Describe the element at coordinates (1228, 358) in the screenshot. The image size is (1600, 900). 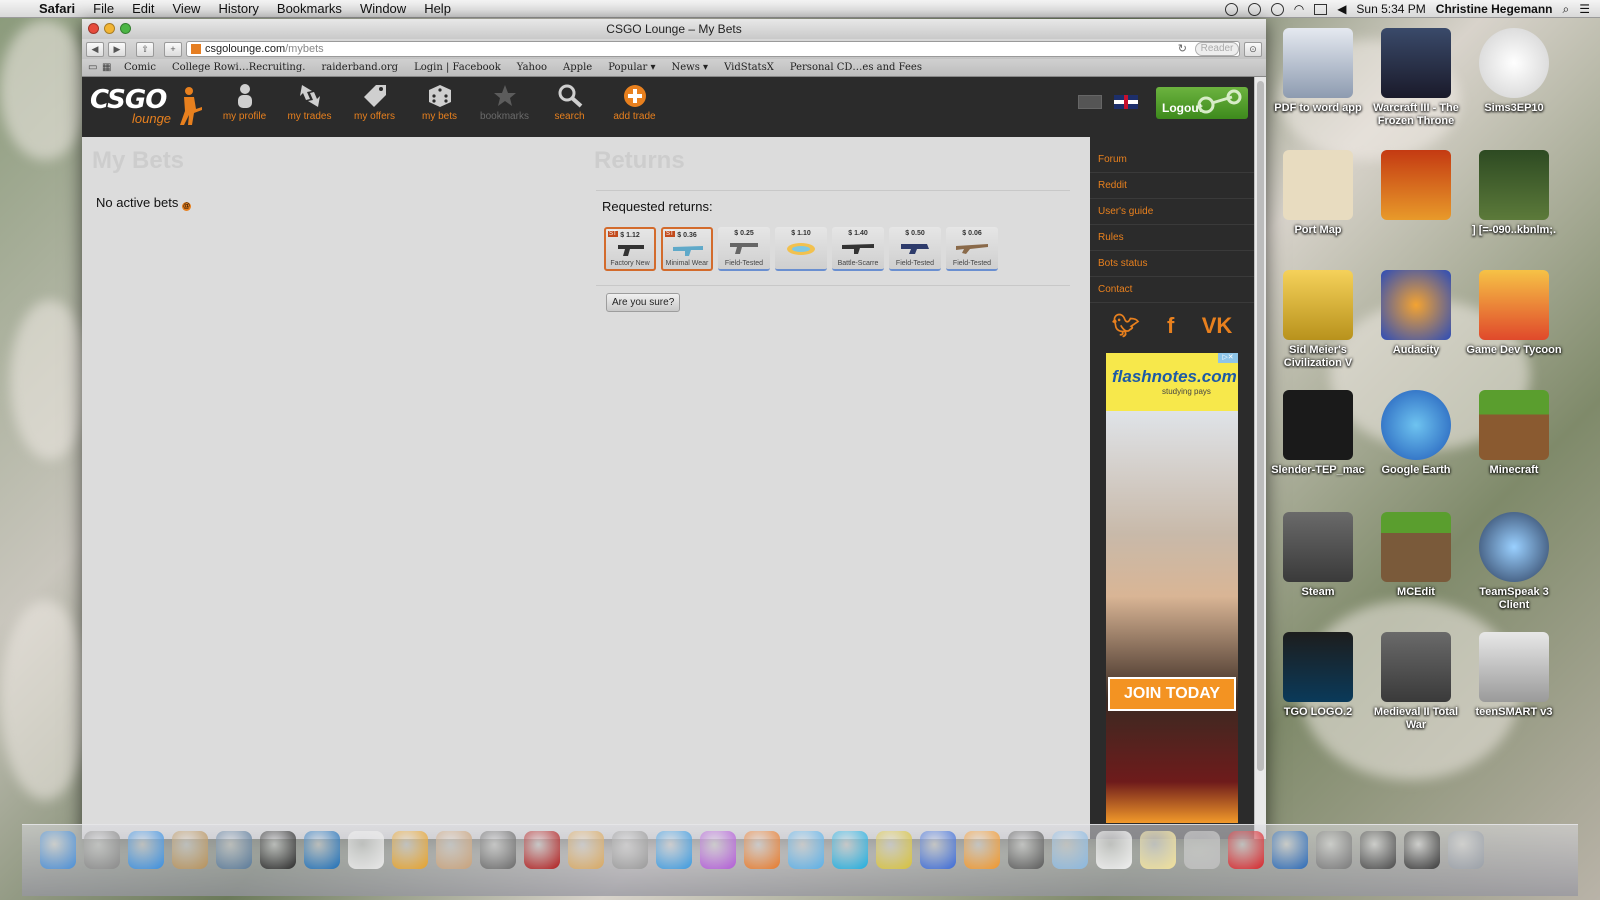
I see `ad-choices-icon: ▷✕` at that location.